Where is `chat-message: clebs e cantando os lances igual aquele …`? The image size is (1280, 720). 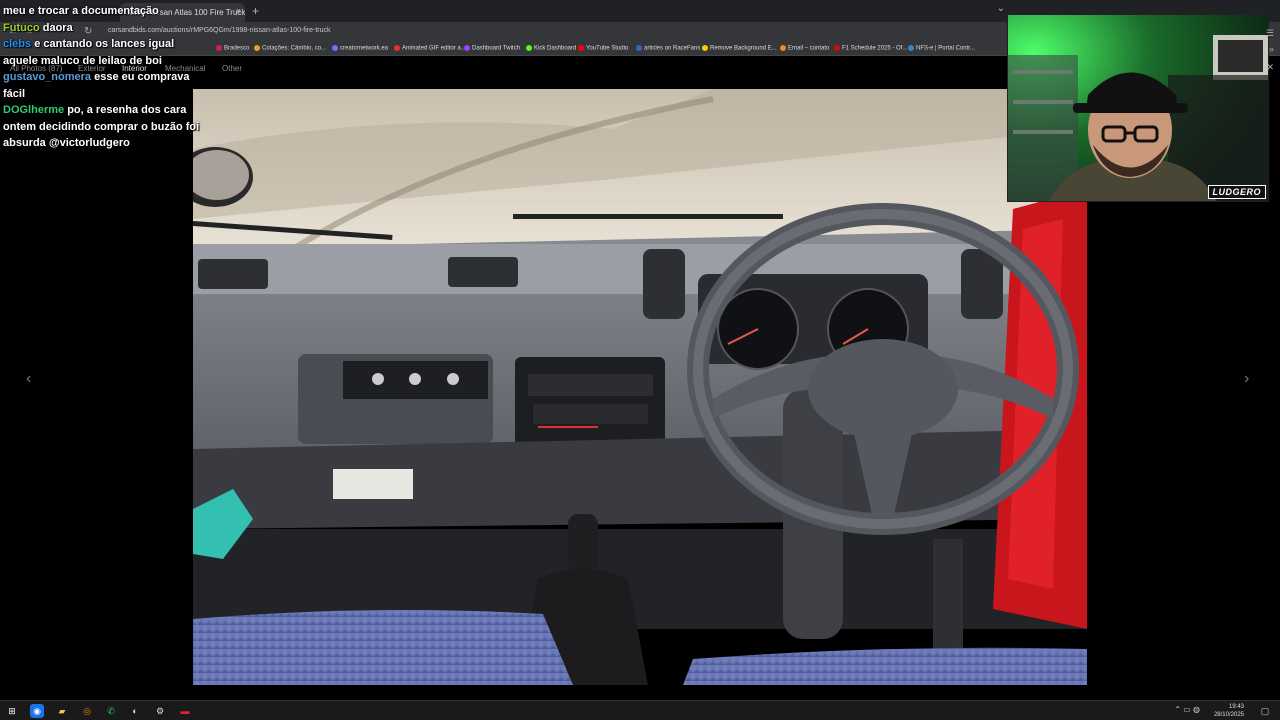
chat-message: clebs e cantando os lances igual aquele … is located at coordinates (105, 52).